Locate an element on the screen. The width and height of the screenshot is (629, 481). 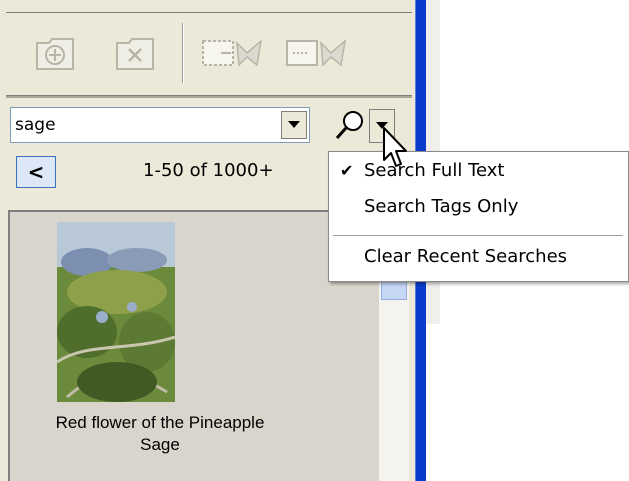
mouse-cursor-icon is located at coordinates (395, 147).